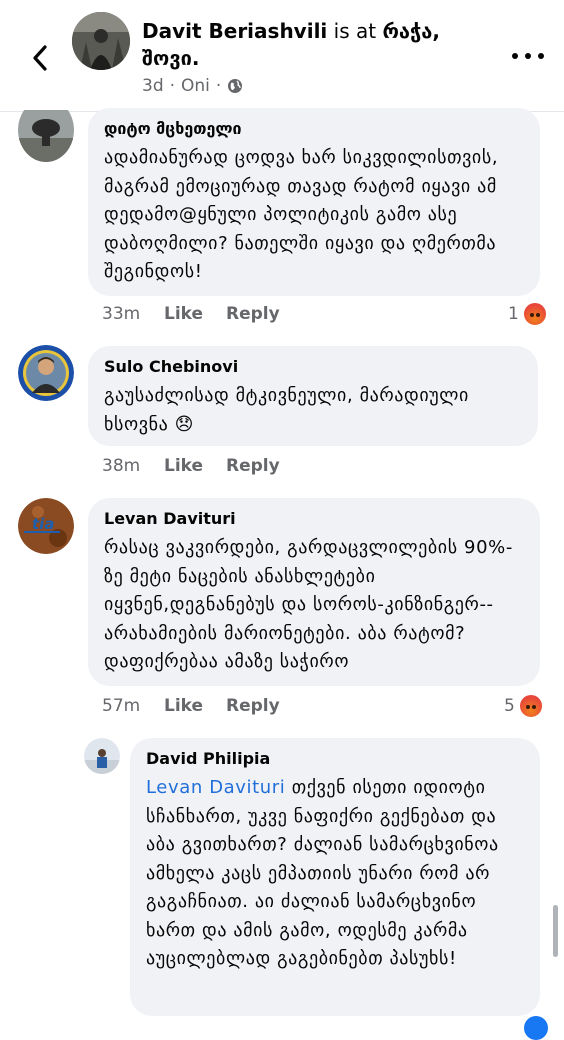 The width and height of the screenshot is (564, 1040). Describe the element at coordinates (234, 31) in the screenshot. I see `post-author-name: Davit Beriashvili` at that location.